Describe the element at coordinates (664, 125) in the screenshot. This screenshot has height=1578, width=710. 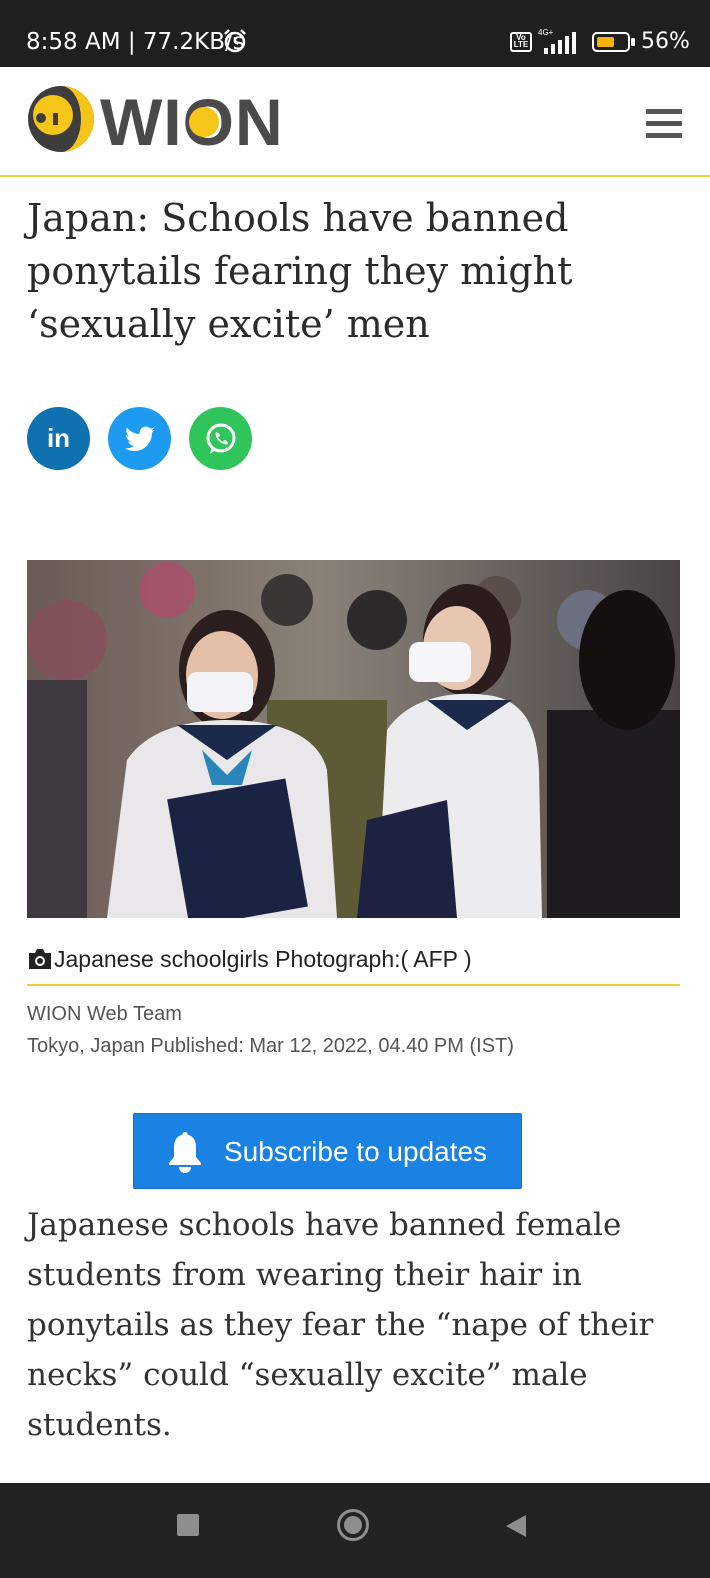
I see `hamburger-menu-icon` at that location.